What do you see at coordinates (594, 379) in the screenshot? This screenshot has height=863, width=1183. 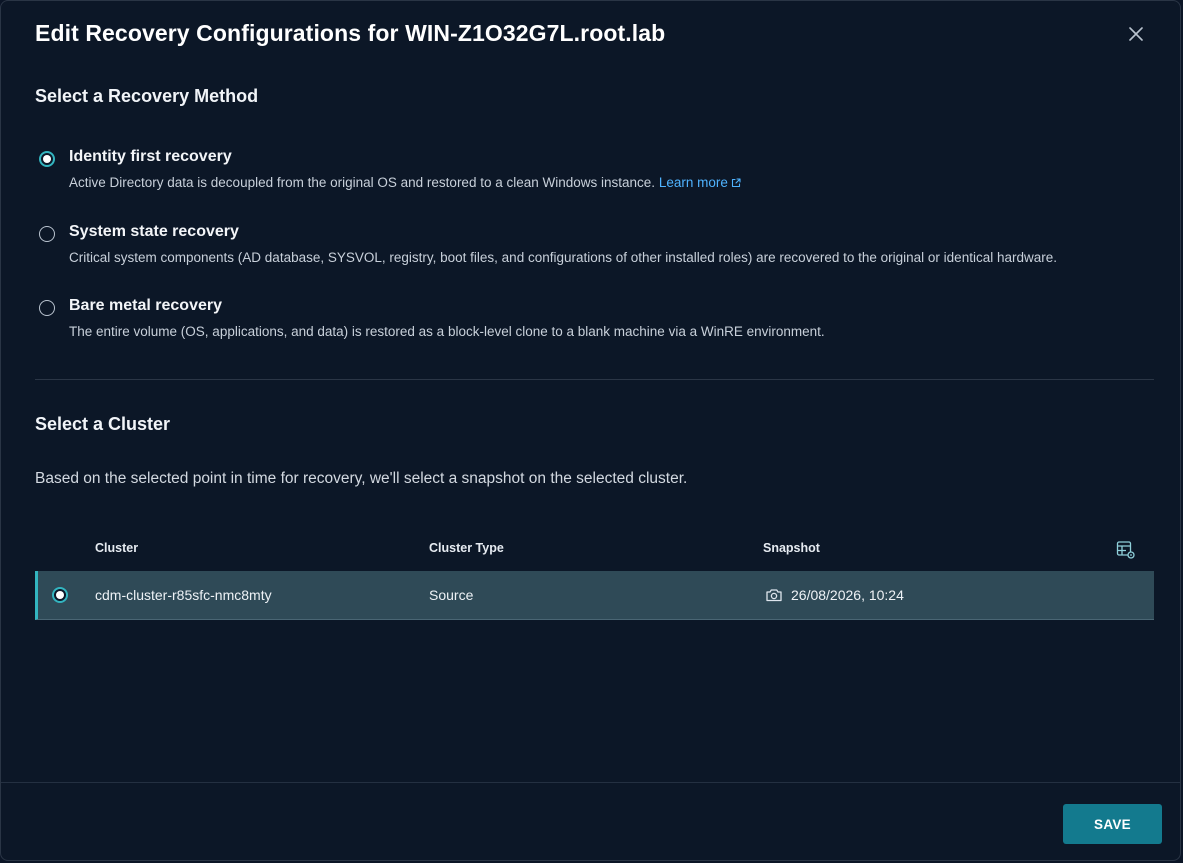 I see `section-divider` at bounding box center [594, 379].